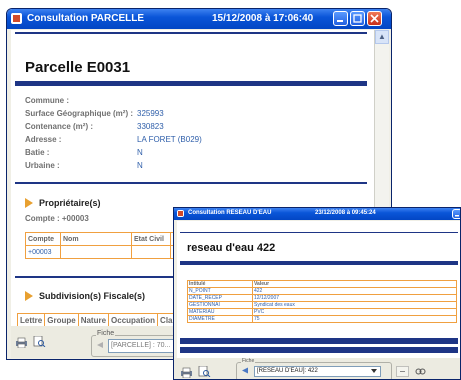  Describe the element at coordinates (220, 291) in the screenshot. I see `table-cell: N_POINT` at that location.